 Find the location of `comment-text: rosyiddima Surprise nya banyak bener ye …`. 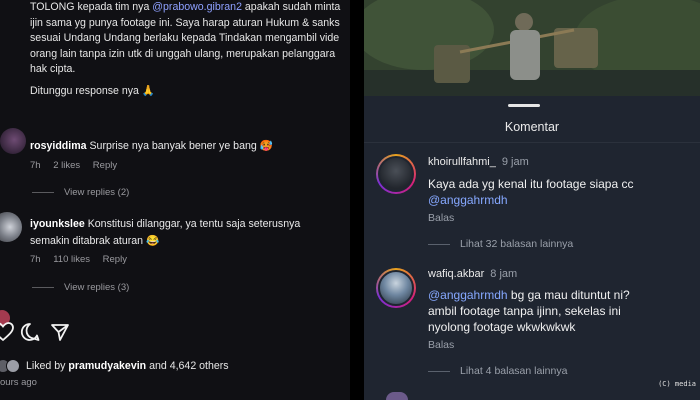

comment-text: rosyiddima Surprise nya banyak bener ye … is located at coordinates (151, 145).